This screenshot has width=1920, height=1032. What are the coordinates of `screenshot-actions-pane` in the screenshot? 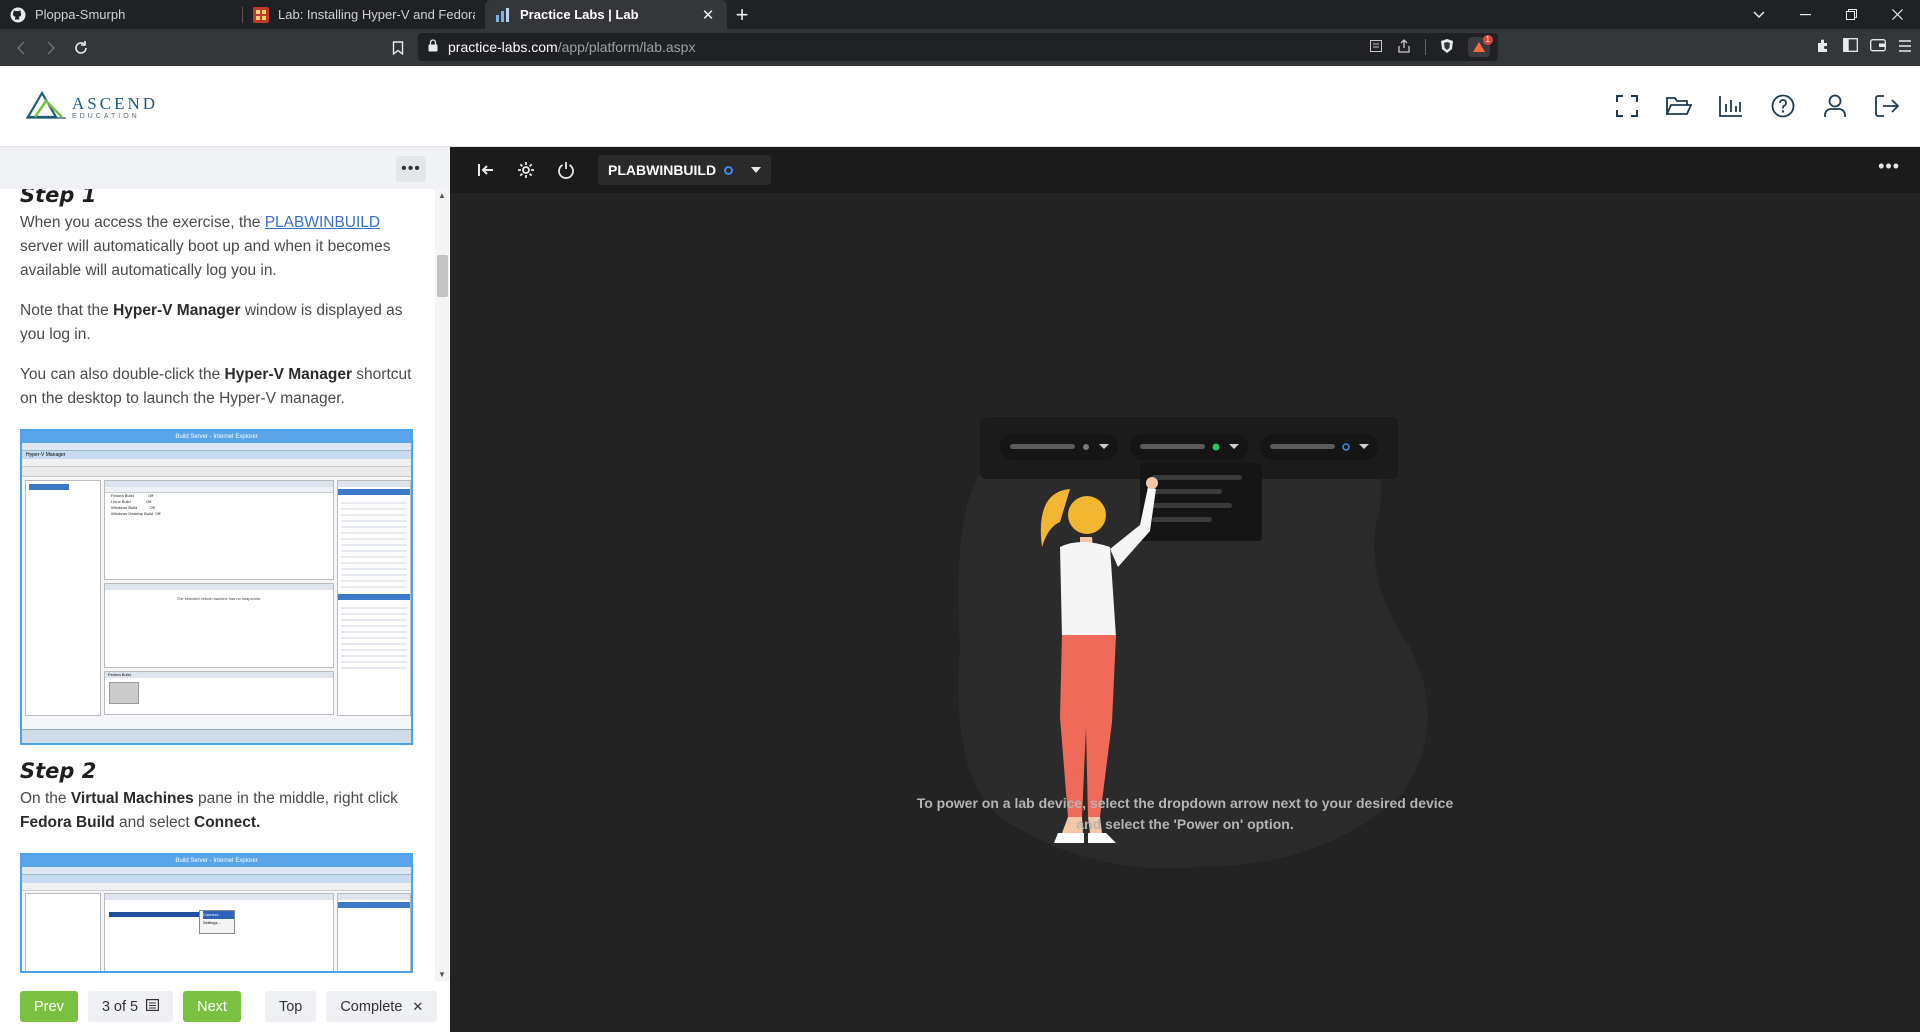 It's located at (374, 932).